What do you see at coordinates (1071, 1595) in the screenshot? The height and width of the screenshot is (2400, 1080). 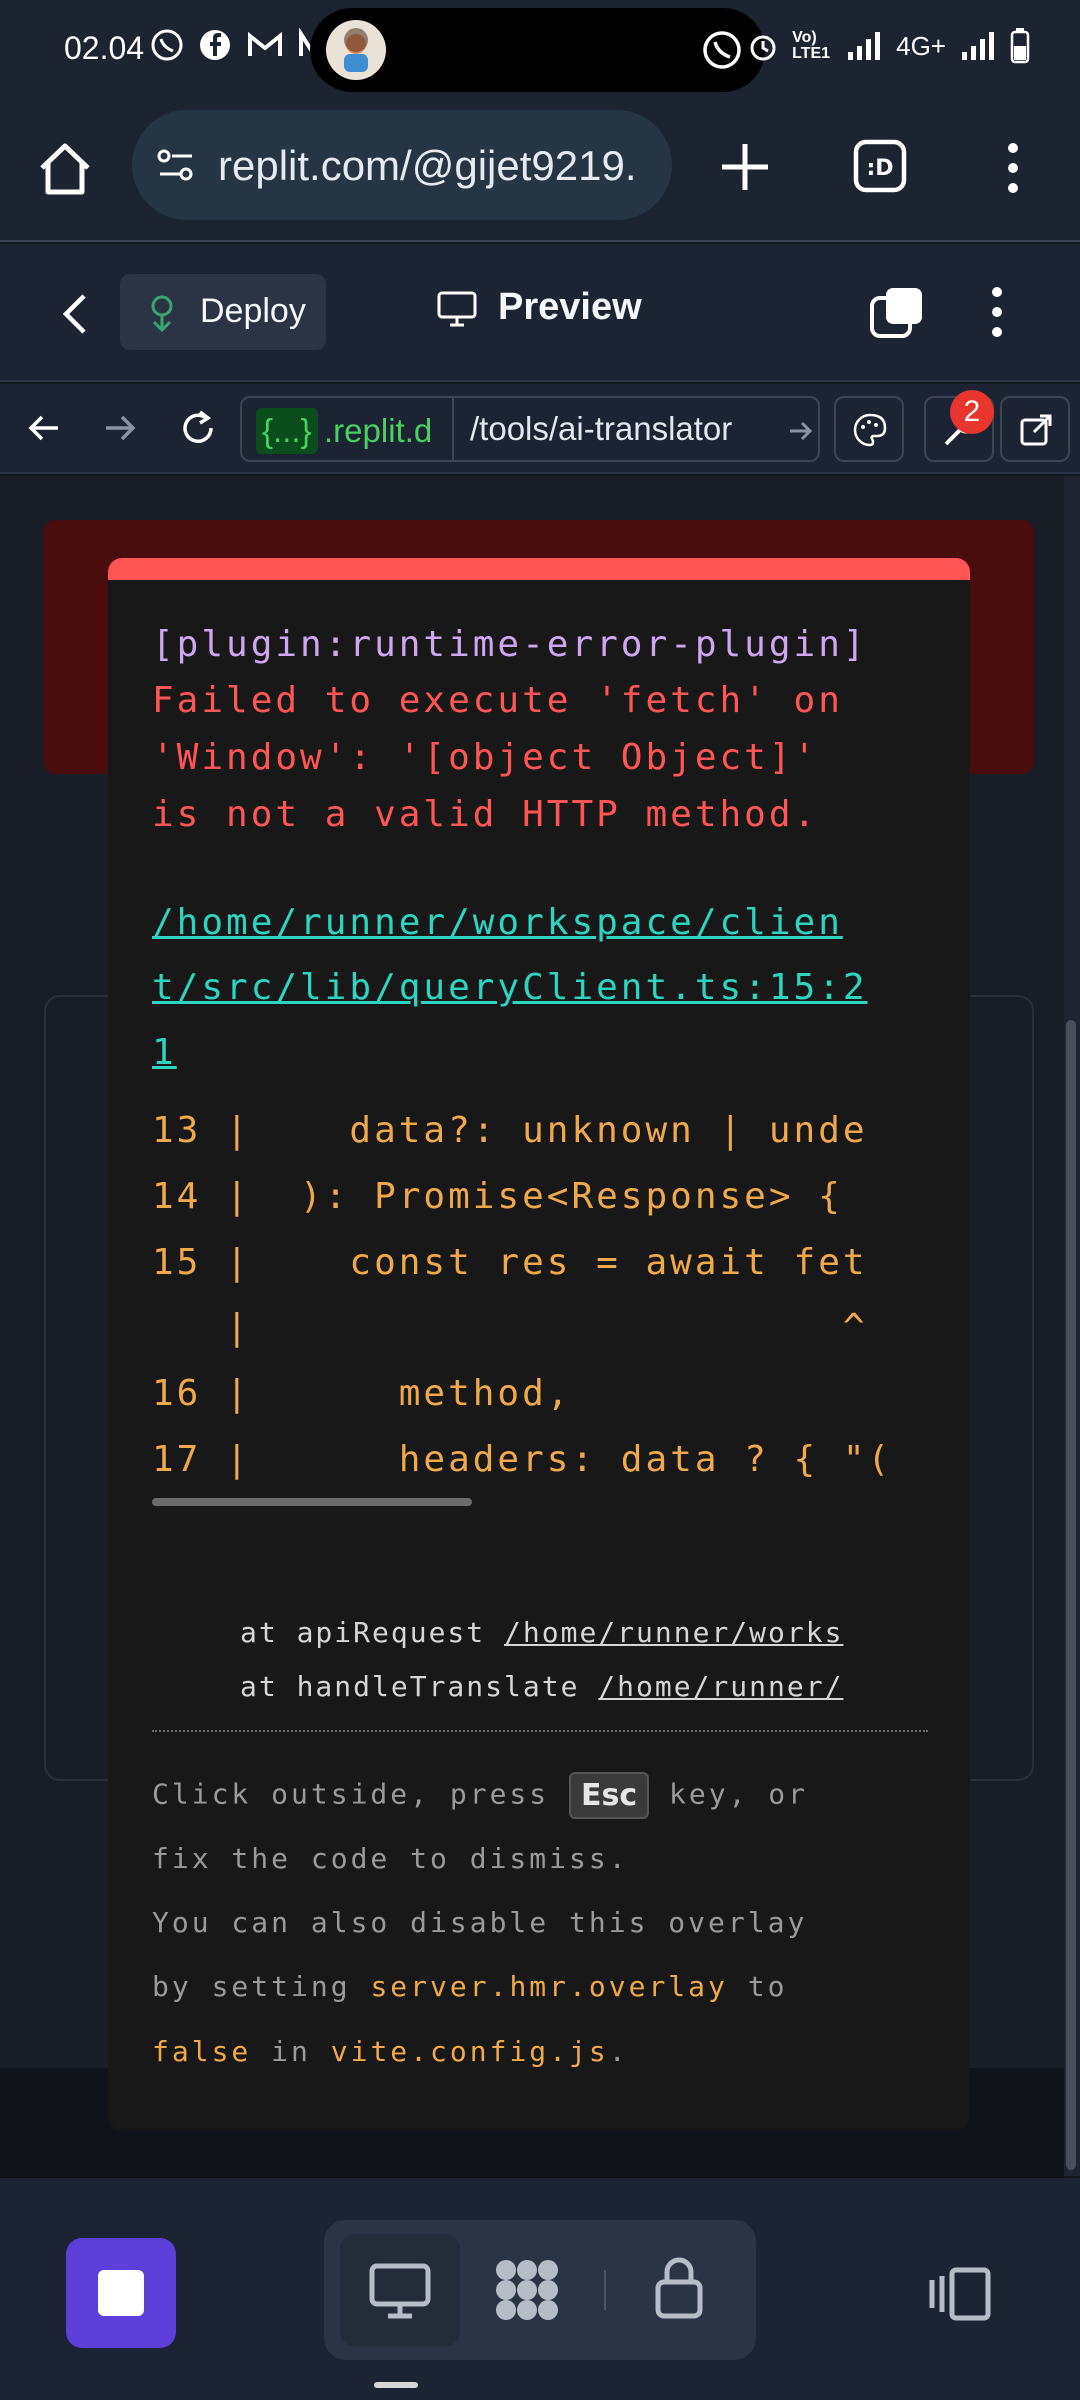 I see `scrollbar-thumb` at bounding box center [1071, 1595].